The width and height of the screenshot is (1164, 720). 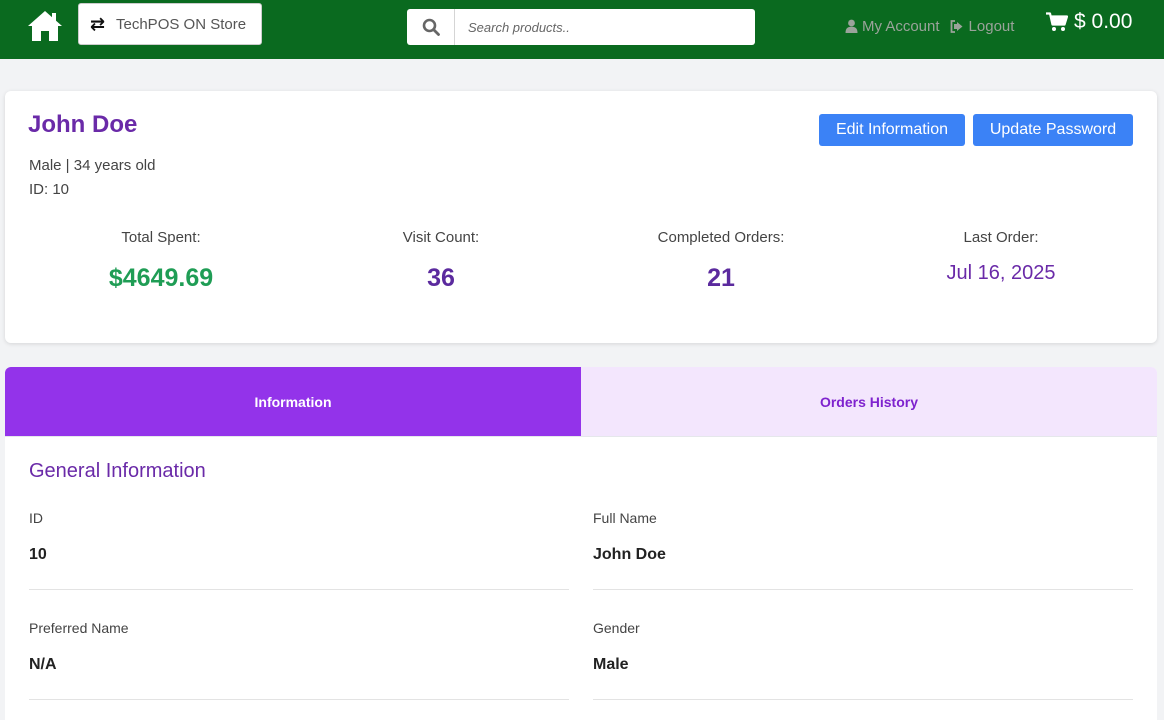 I want to click on tab-divider, so click(x=581, y=436).